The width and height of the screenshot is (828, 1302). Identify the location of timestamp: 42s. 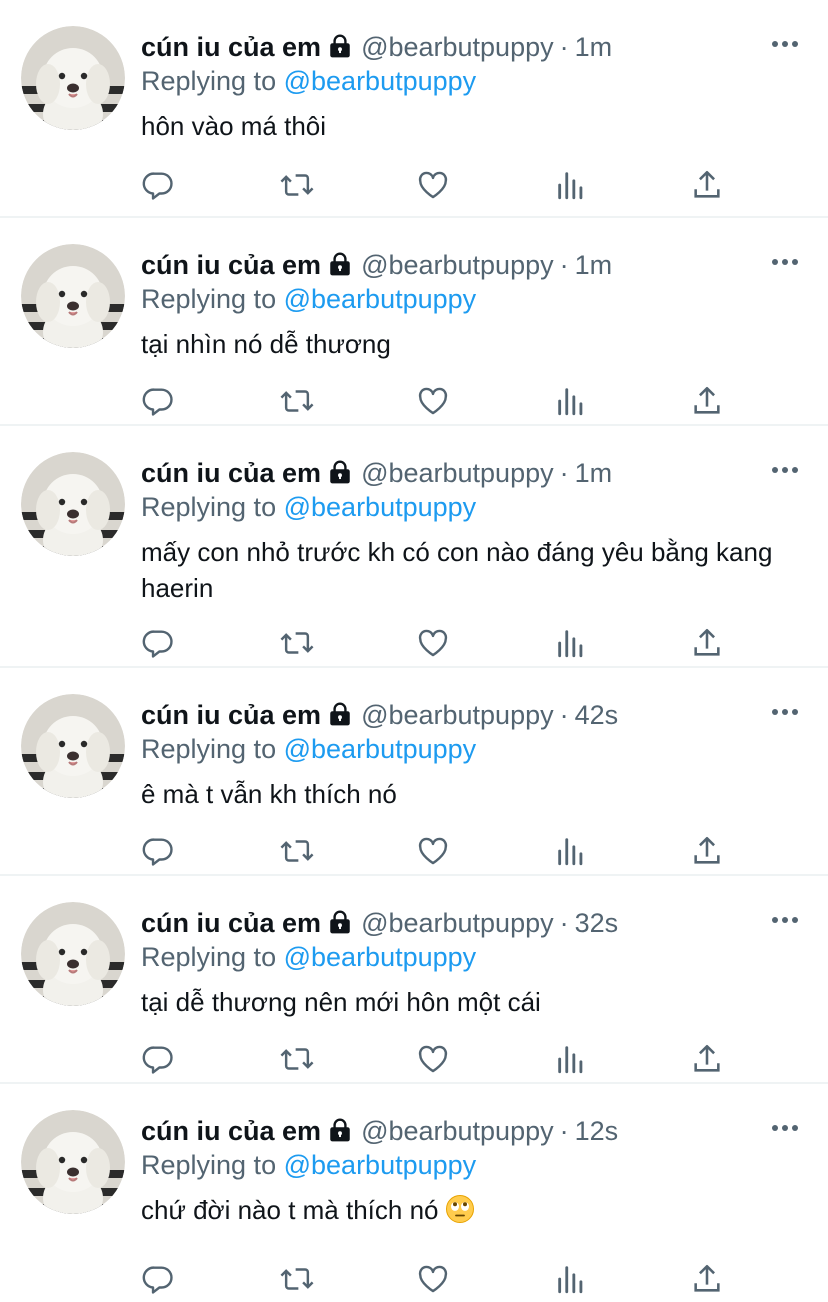
(597, 715).